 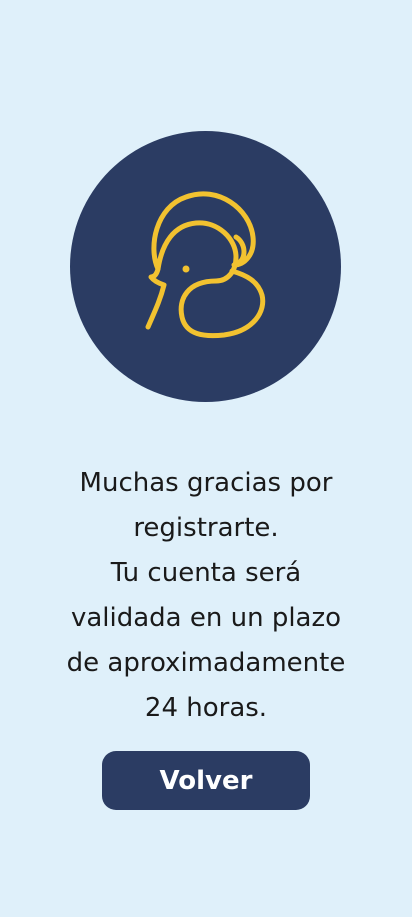 What do you see at coordinates (206, 708) in the screenshot?
I see `message-line: 24 horas.` at bounding box center [206, 708].